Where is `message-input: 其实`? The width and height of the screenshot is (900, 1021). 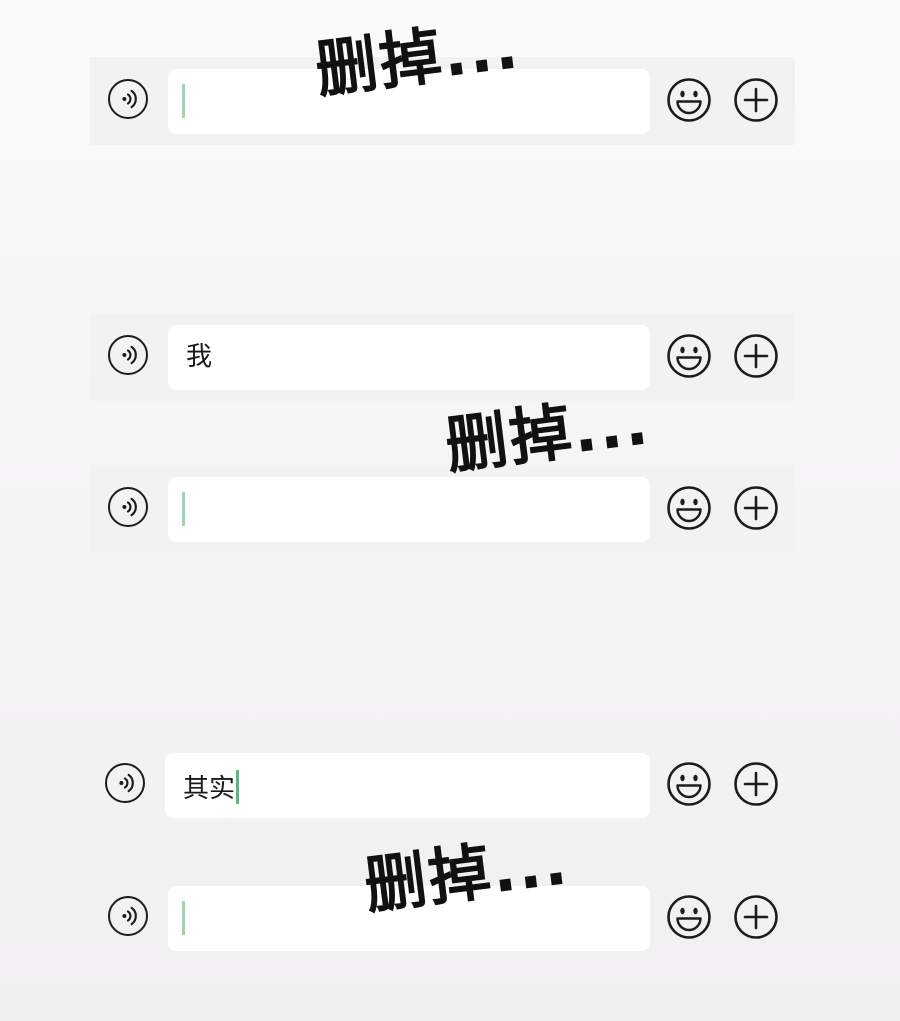 message-input: 其实 is located at coordinates (407, 785).